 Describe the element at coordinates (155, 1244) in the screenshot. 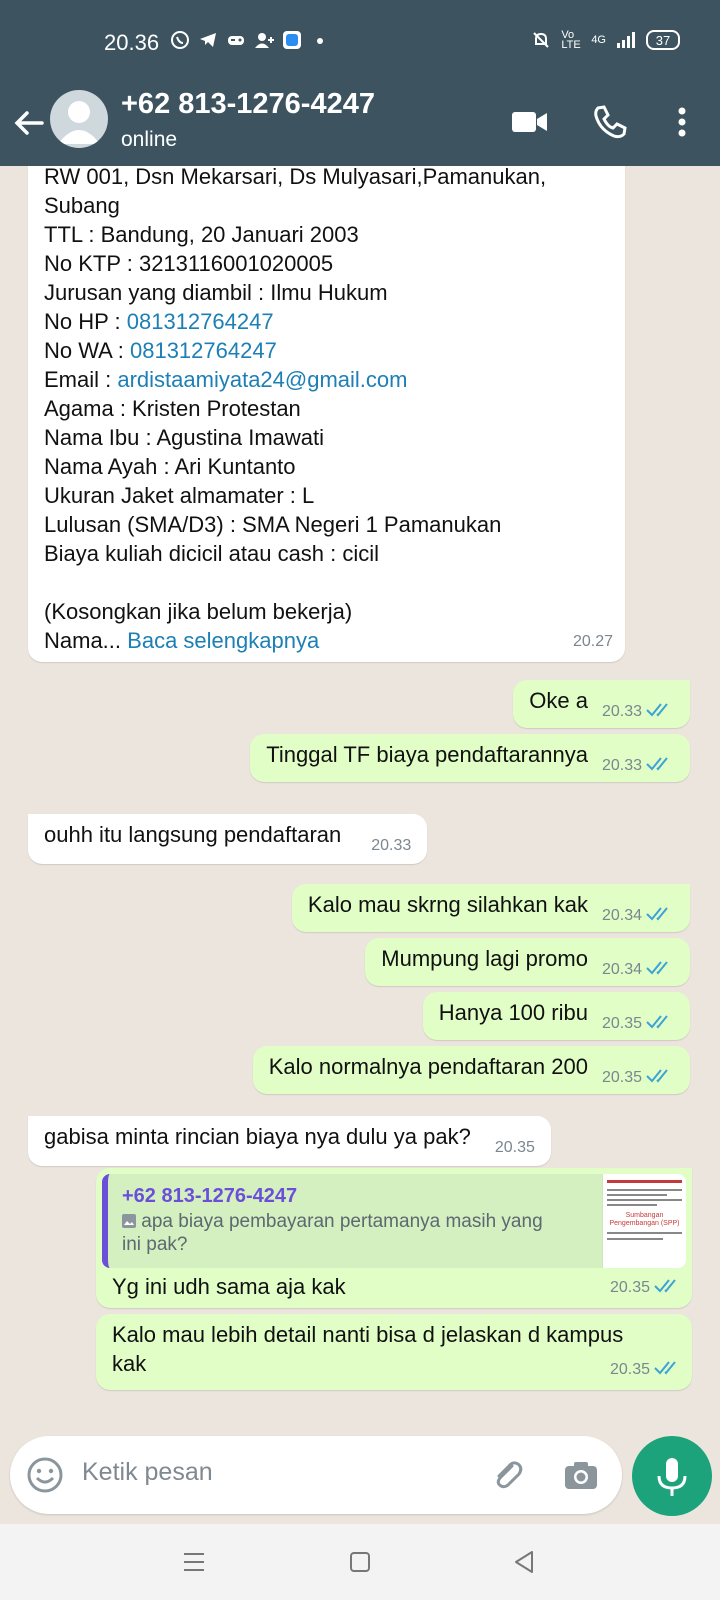

I see `quote-text: ini pak?` at that location.